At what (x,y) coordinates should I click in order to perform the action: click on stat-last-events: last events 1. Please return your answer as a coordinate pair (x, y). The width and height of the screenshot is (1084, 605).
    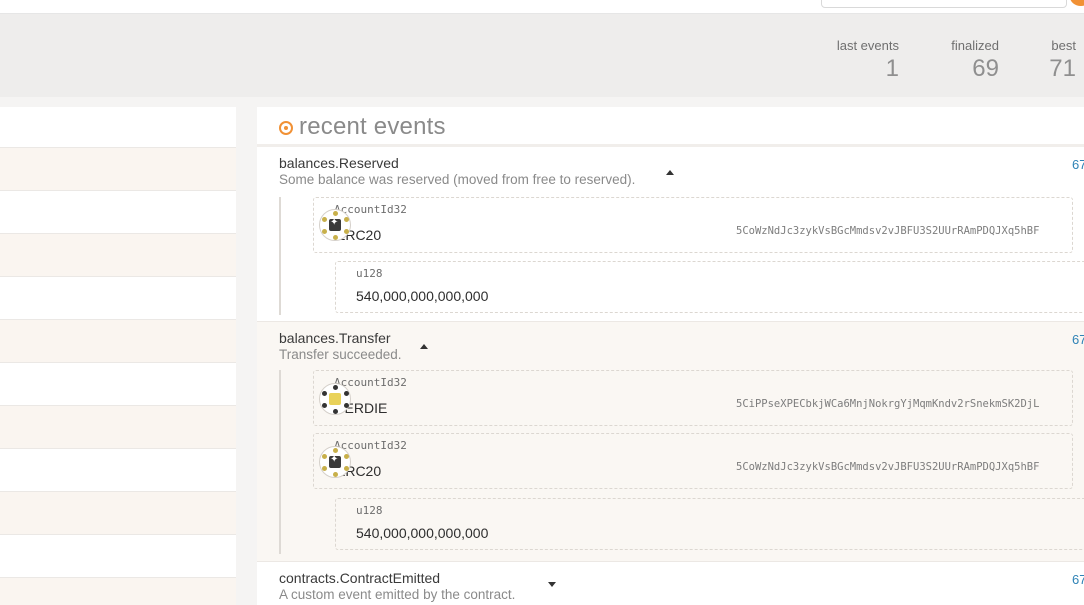
    Looking at the image, I should click on (858, 61).